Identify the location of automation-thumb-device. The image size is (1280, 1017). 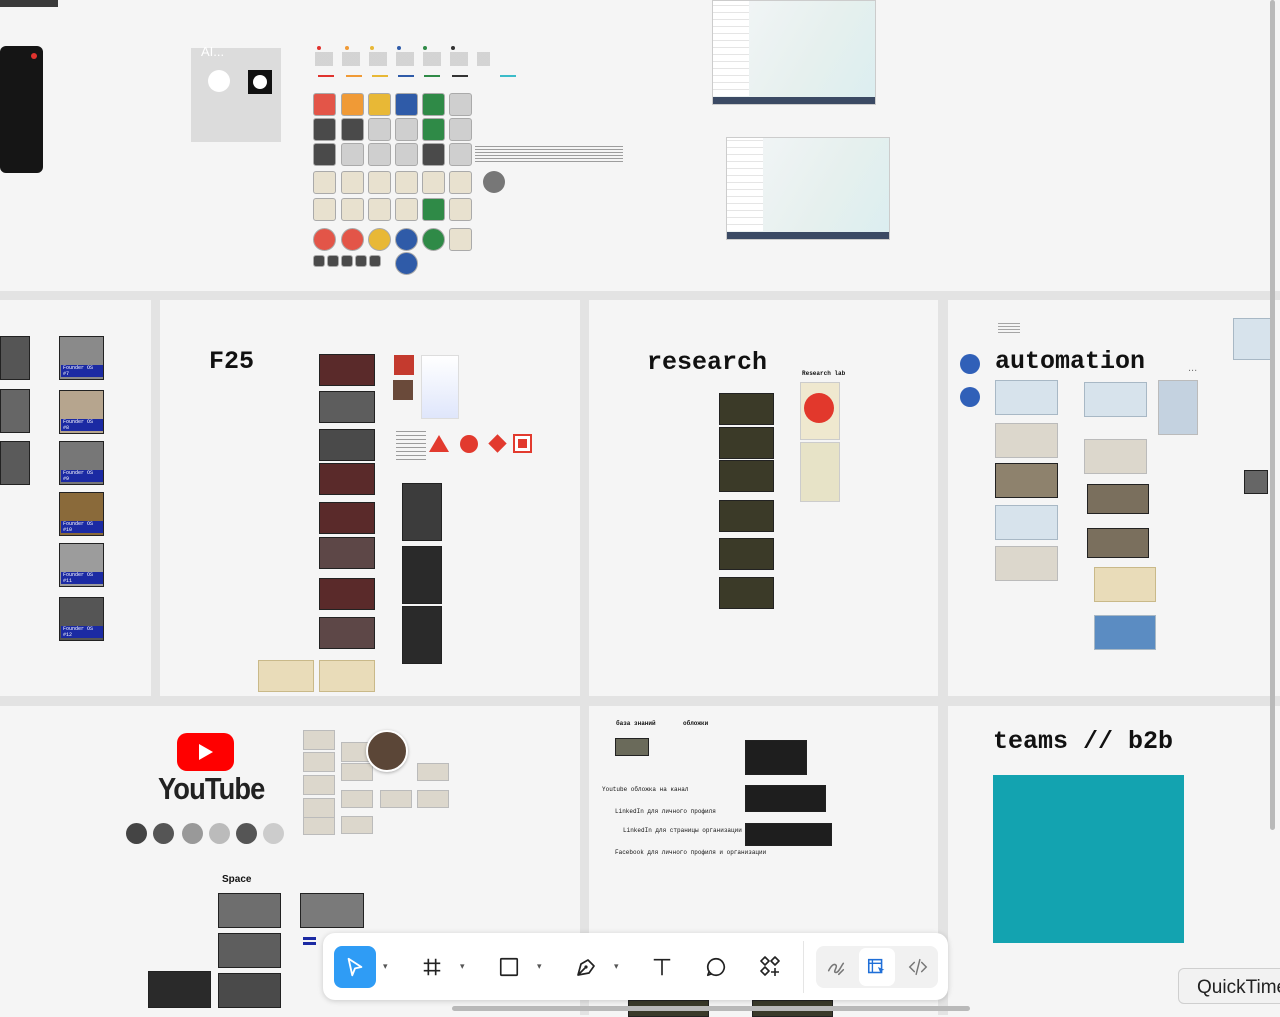
(1178, 407).